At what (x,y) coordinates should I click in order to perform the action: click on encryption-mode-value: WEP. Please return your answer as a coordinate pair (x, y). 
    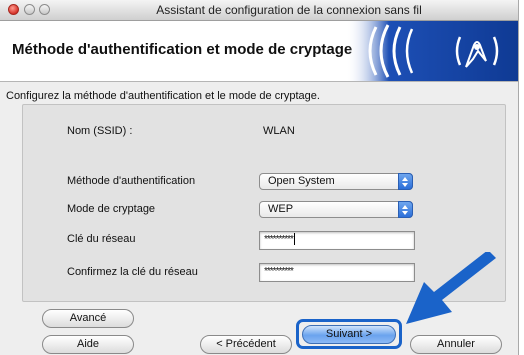
    Looking at the image, I should click on (281, 209).